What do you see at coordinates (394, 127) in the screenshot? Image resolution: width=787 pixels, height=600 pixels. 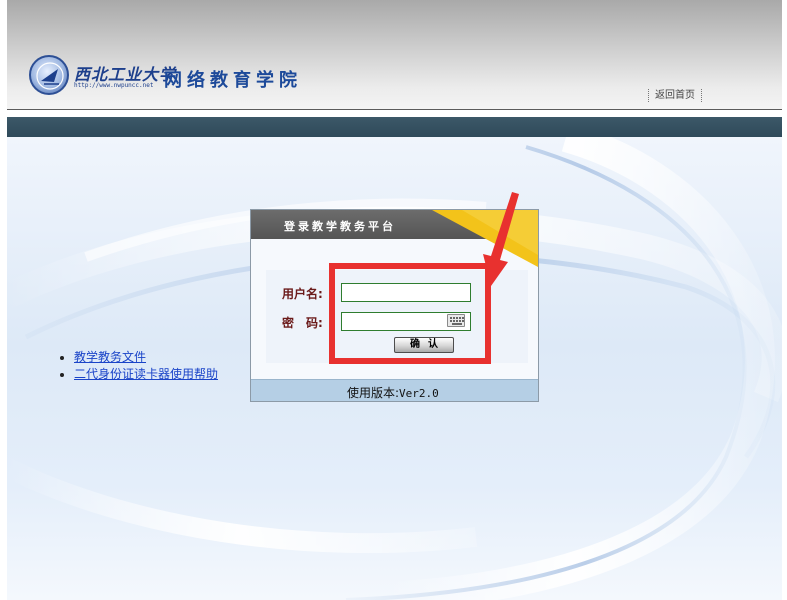 I see `nav-bar` at bounding box center [394, 127].